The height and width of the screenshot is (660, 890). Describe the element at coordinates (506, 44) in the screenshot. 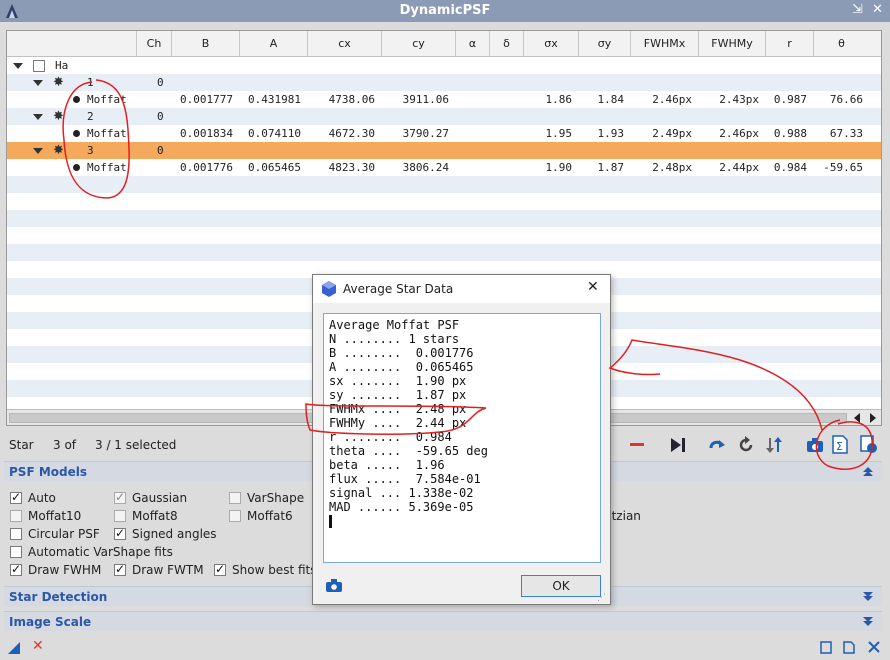

I see `col-header-delta: δ` at that location.